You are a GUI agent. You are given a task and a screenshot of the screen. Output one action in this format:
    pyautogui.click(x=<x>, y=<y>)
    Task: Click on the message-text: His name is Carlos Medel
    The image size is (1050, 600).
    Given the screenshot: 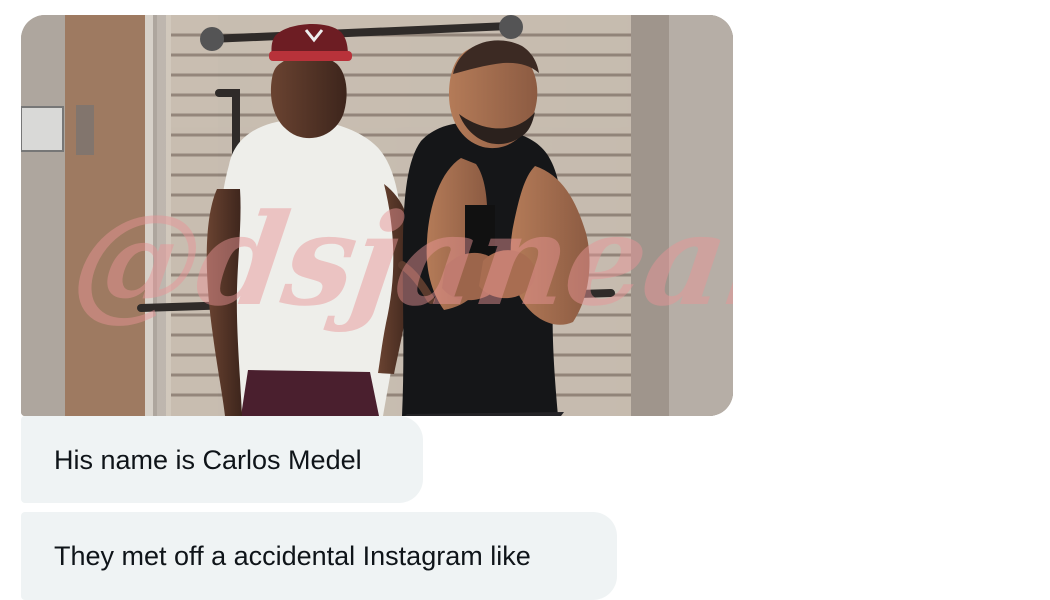 What is the action you would take?
    pyautogui.click(x=208, y=460)
    